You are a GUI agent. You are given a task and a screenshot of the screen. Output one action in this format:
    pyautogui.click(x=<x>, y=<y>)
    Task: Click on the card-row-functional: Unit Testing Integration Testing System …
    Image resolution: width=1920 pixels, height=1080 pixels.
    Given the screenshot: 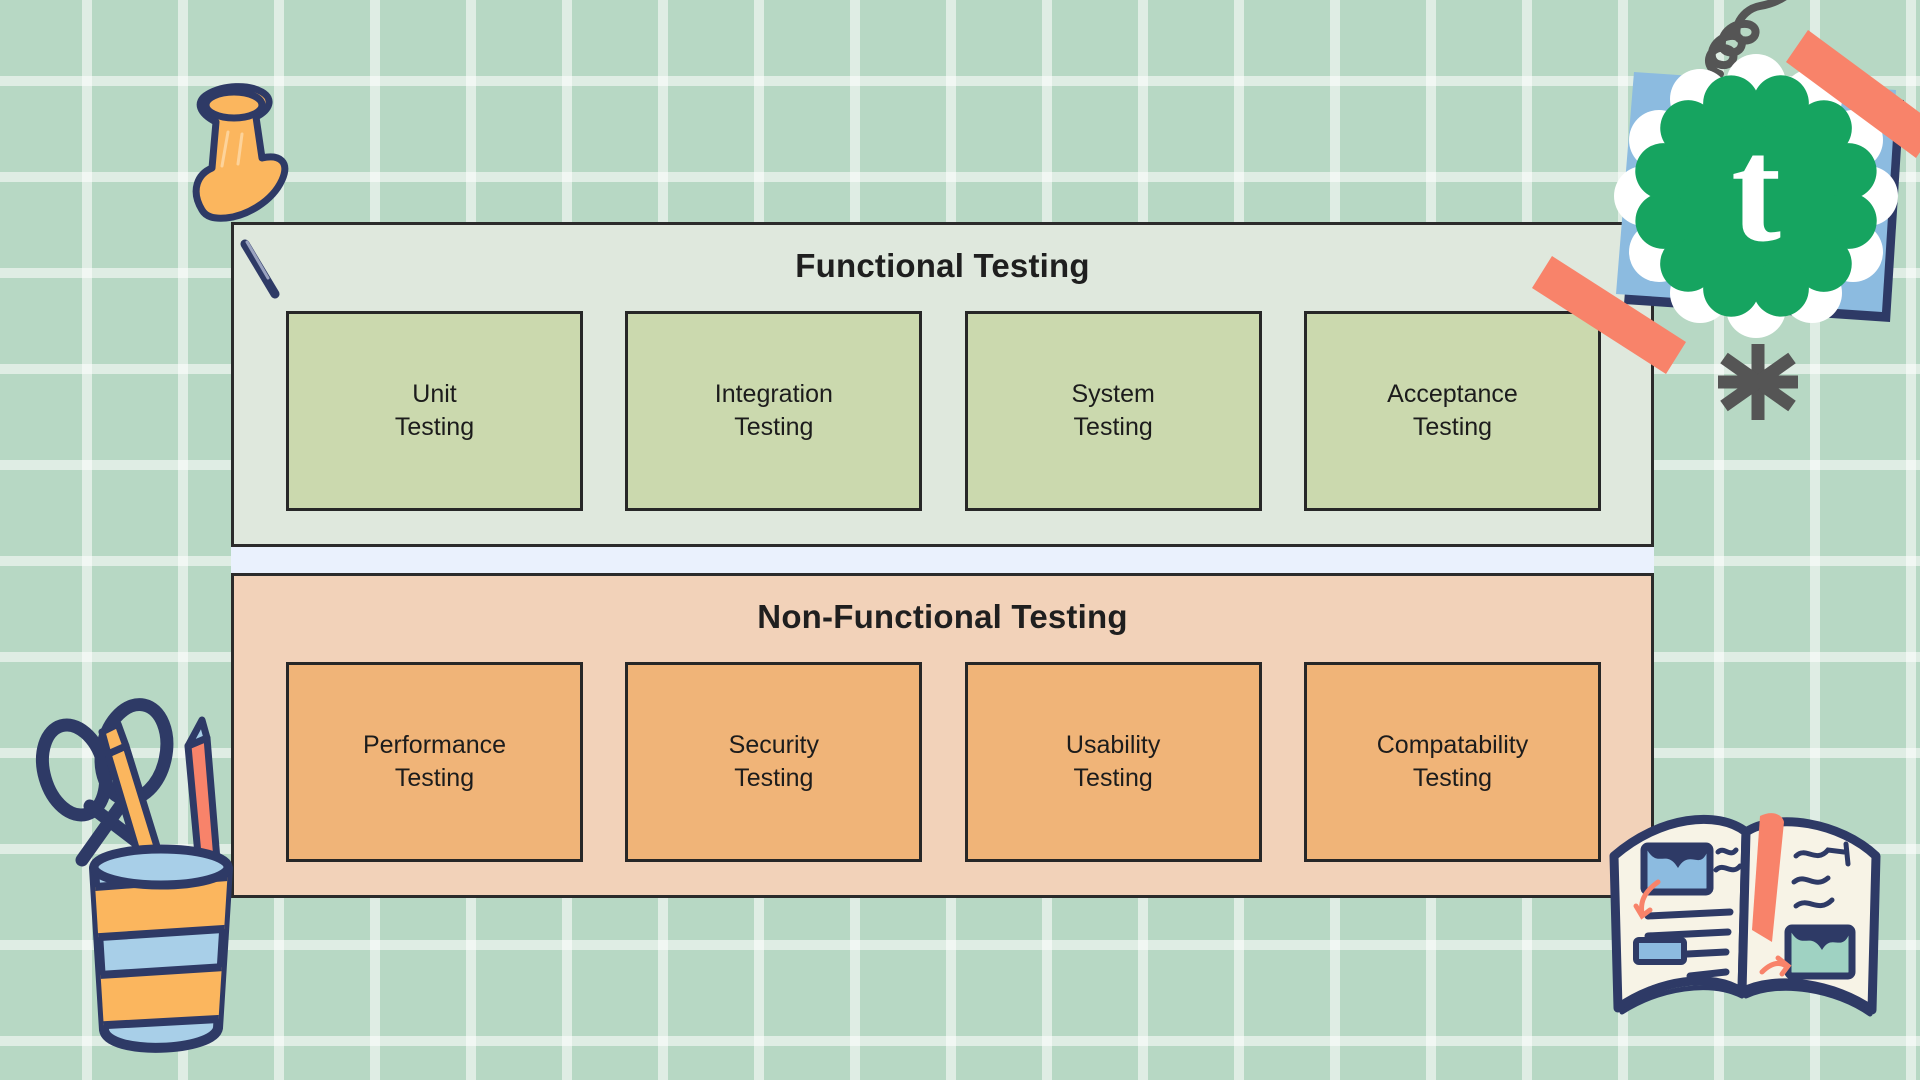 What is the action you would take?
    pyautogui.click(x=943, y=411)
    